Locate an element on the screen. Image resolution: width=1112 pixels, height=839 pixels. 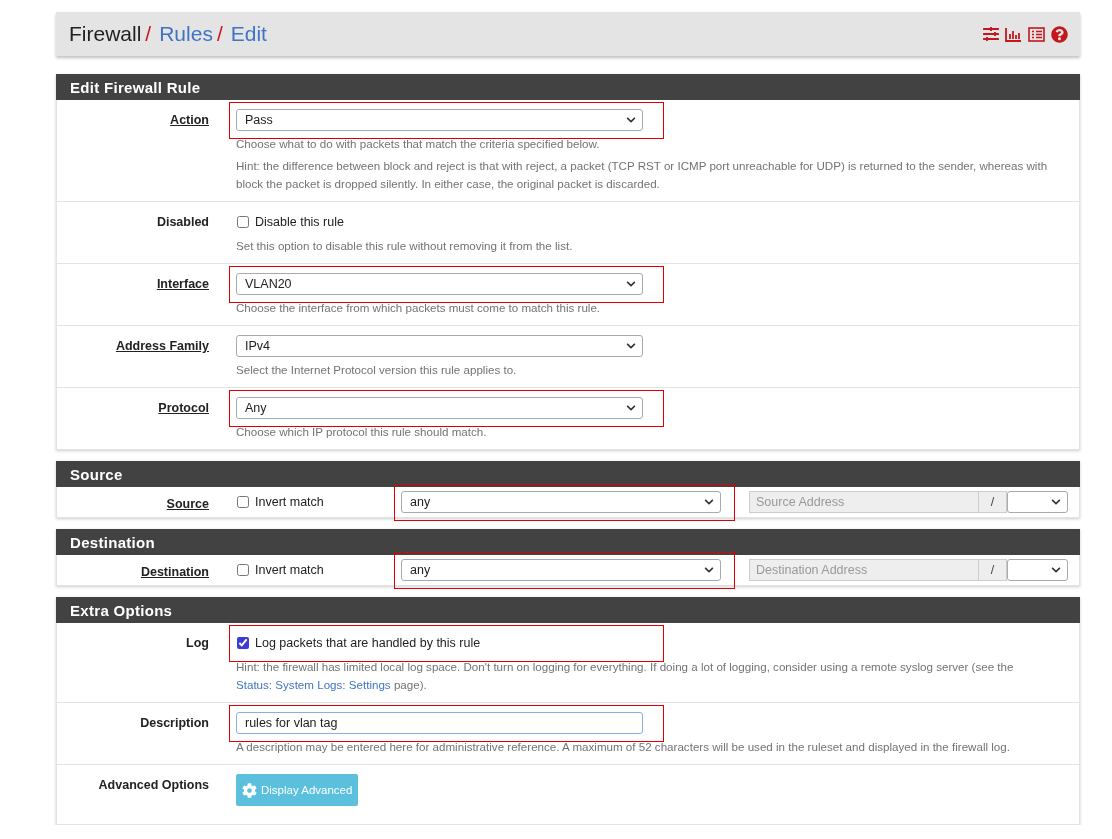
help-text: Set this option to disable this rule without removing it from the list. is located at coordinates (405, 246).